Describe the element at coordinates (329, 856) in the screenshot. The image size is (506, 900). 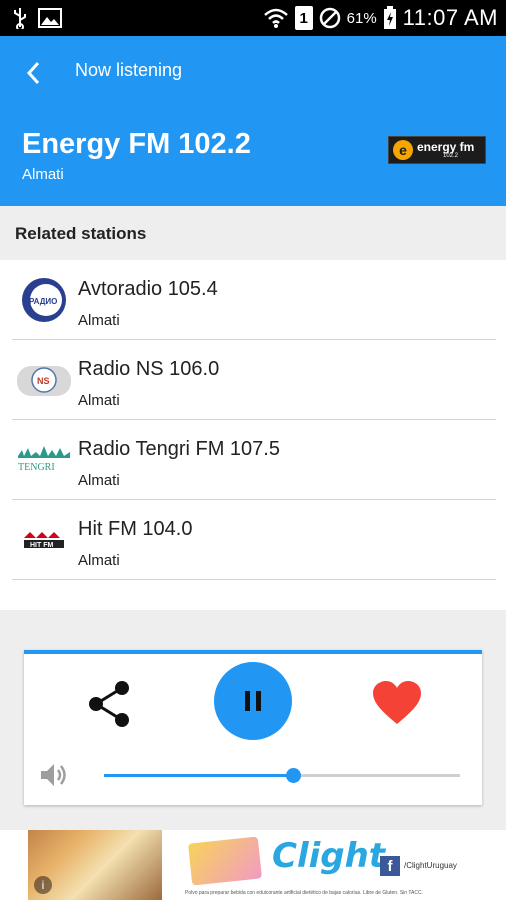
I see `ad-brand: Clight` at that location.